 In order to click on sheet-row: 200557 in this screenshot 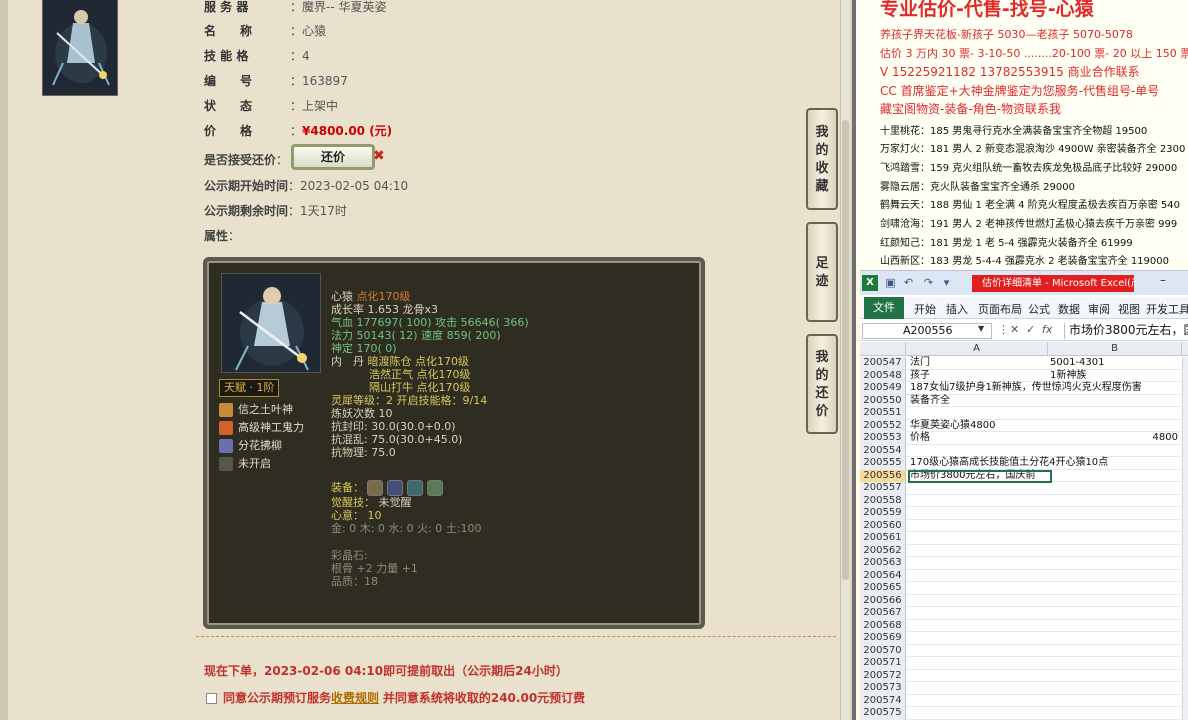, I will do `click(1024, 488)`.